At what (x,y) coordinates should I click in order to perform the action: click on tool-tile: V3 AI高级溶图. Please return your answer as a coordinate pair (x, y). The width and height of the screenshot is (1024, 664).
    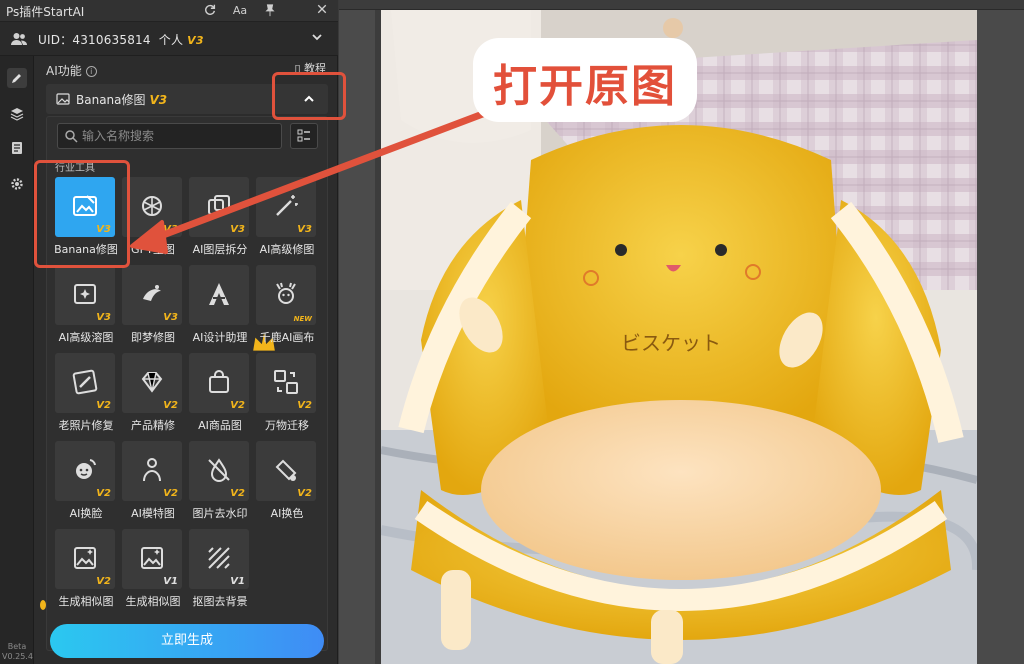
    Looking at the image, I should click on (86, 307).